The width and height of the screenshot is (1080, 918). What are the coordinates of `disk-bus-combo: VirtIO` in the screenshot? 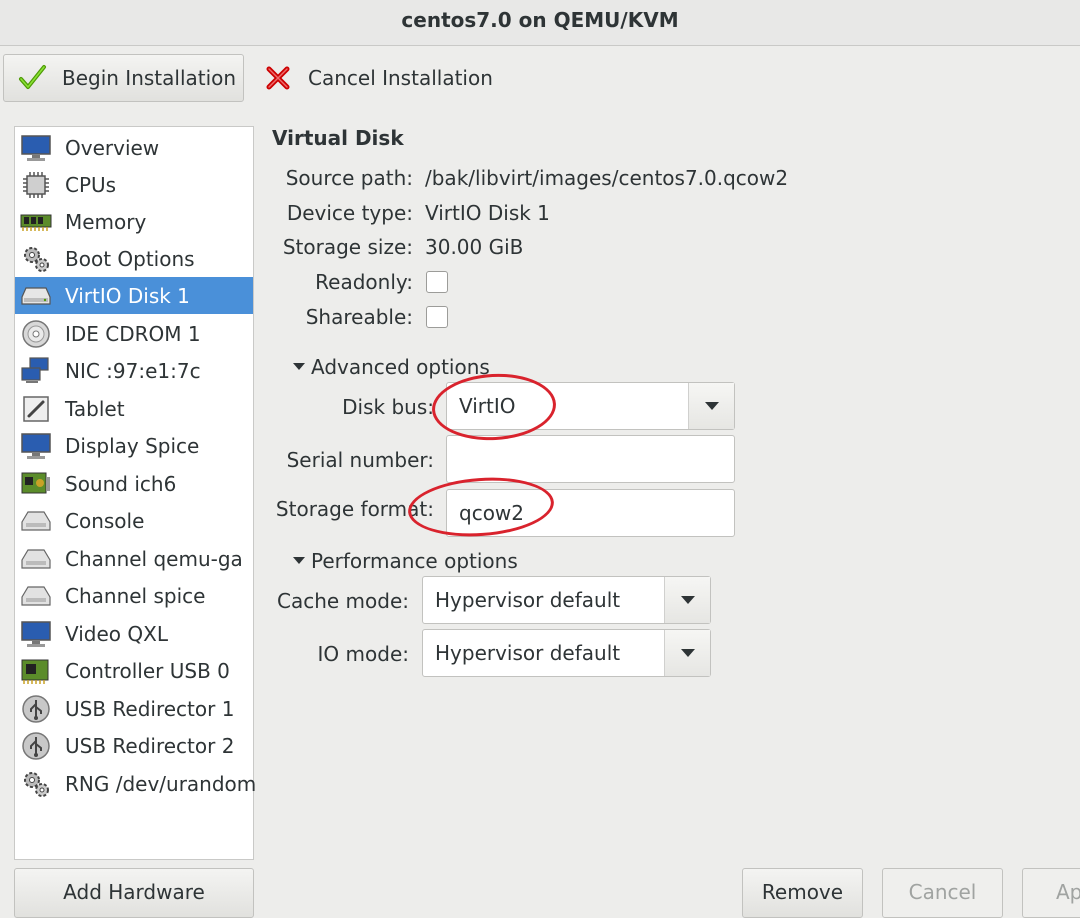 It's located at (590, 406).